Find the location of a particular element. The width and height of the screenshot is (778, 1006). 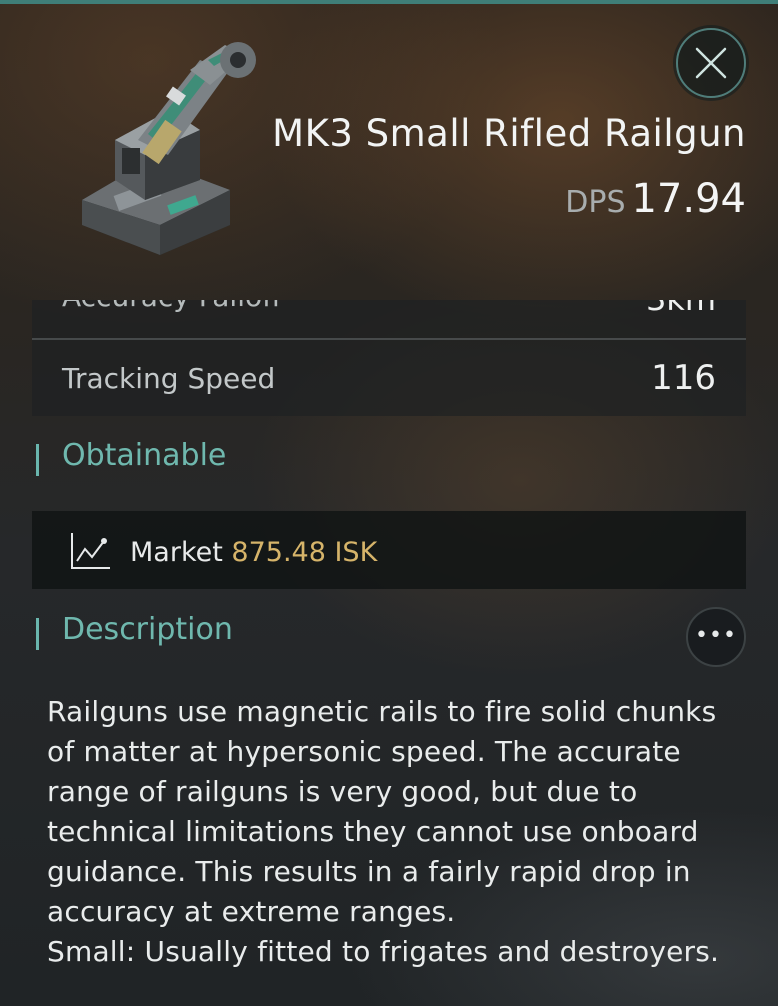

close-button is located at coordinates (711, 63).